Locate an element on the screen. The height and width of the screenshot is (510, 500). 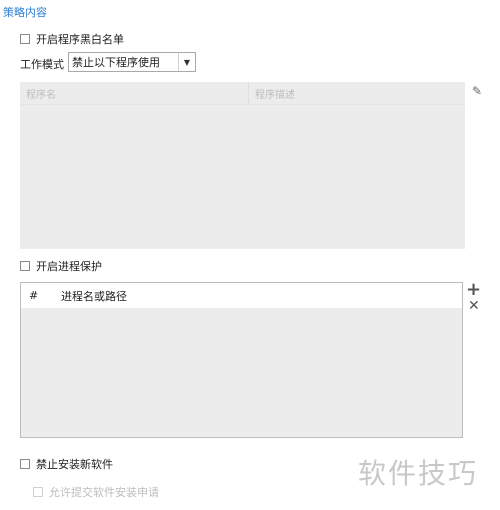
ban-install-toggle: 禁止安装新软件 is located at coordinates (66, 464).